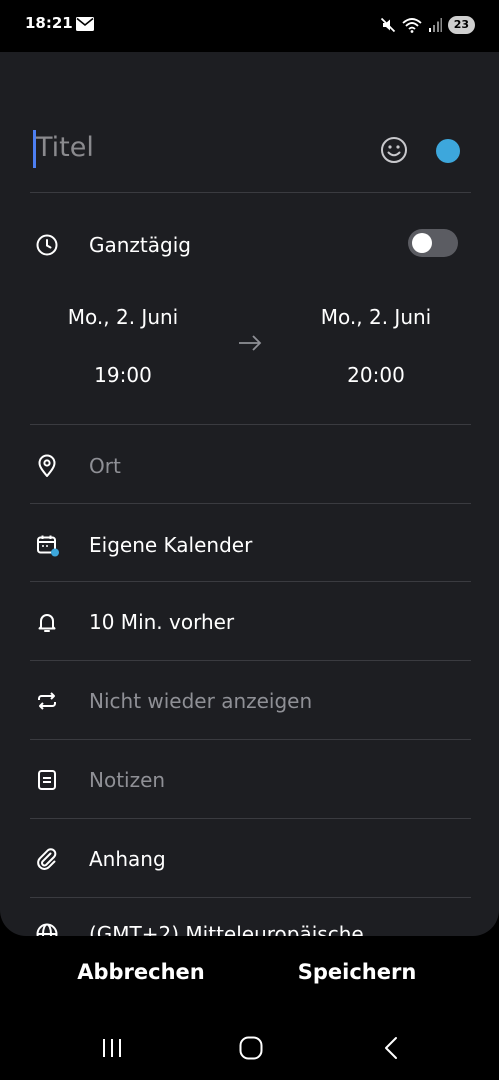 The height and width of the screenshot is (1080, 499). I want to click on clock-icon, so click(47, 245).